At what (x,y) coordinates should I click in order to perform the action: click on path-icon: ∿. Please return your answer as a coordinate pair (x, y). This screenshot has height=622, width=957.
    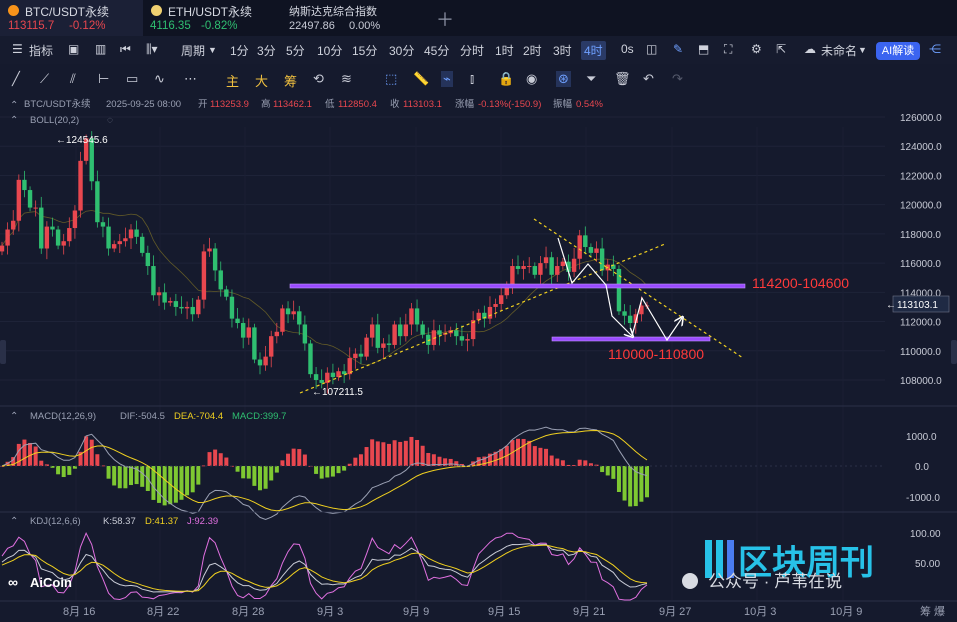
    Looking at the image, I should click on (159, 79).